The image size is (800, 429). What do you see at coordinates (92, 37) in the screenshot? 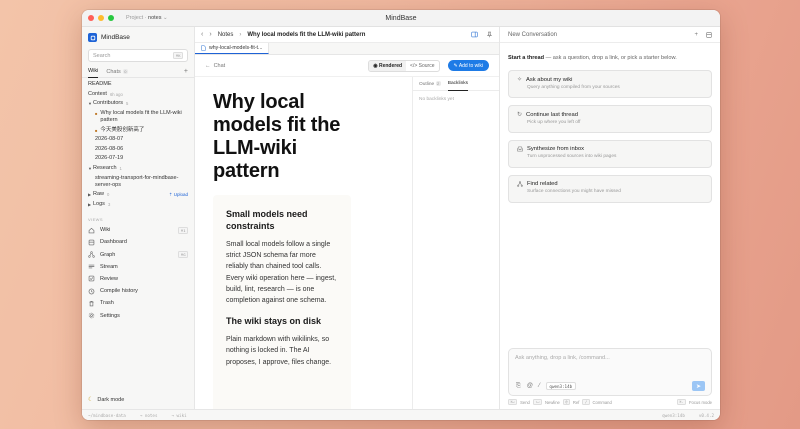
I see `brand-logo-icon` at bounding box center [92, 37].